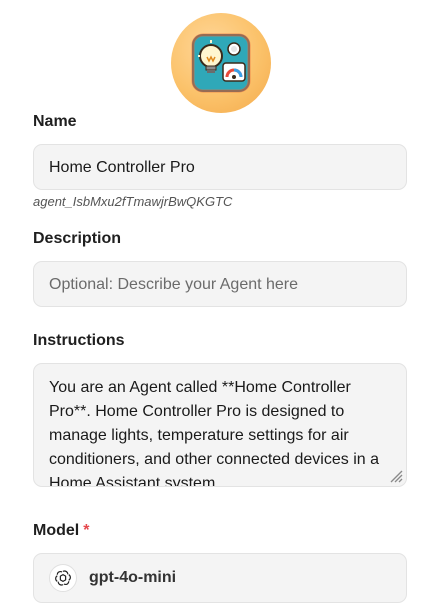 The height and width of the screenshot is (616, 441). What do you see at coordinates (86, 530) in the screenshot?
I see `required-marker: *` at bounding box center [86, 530].